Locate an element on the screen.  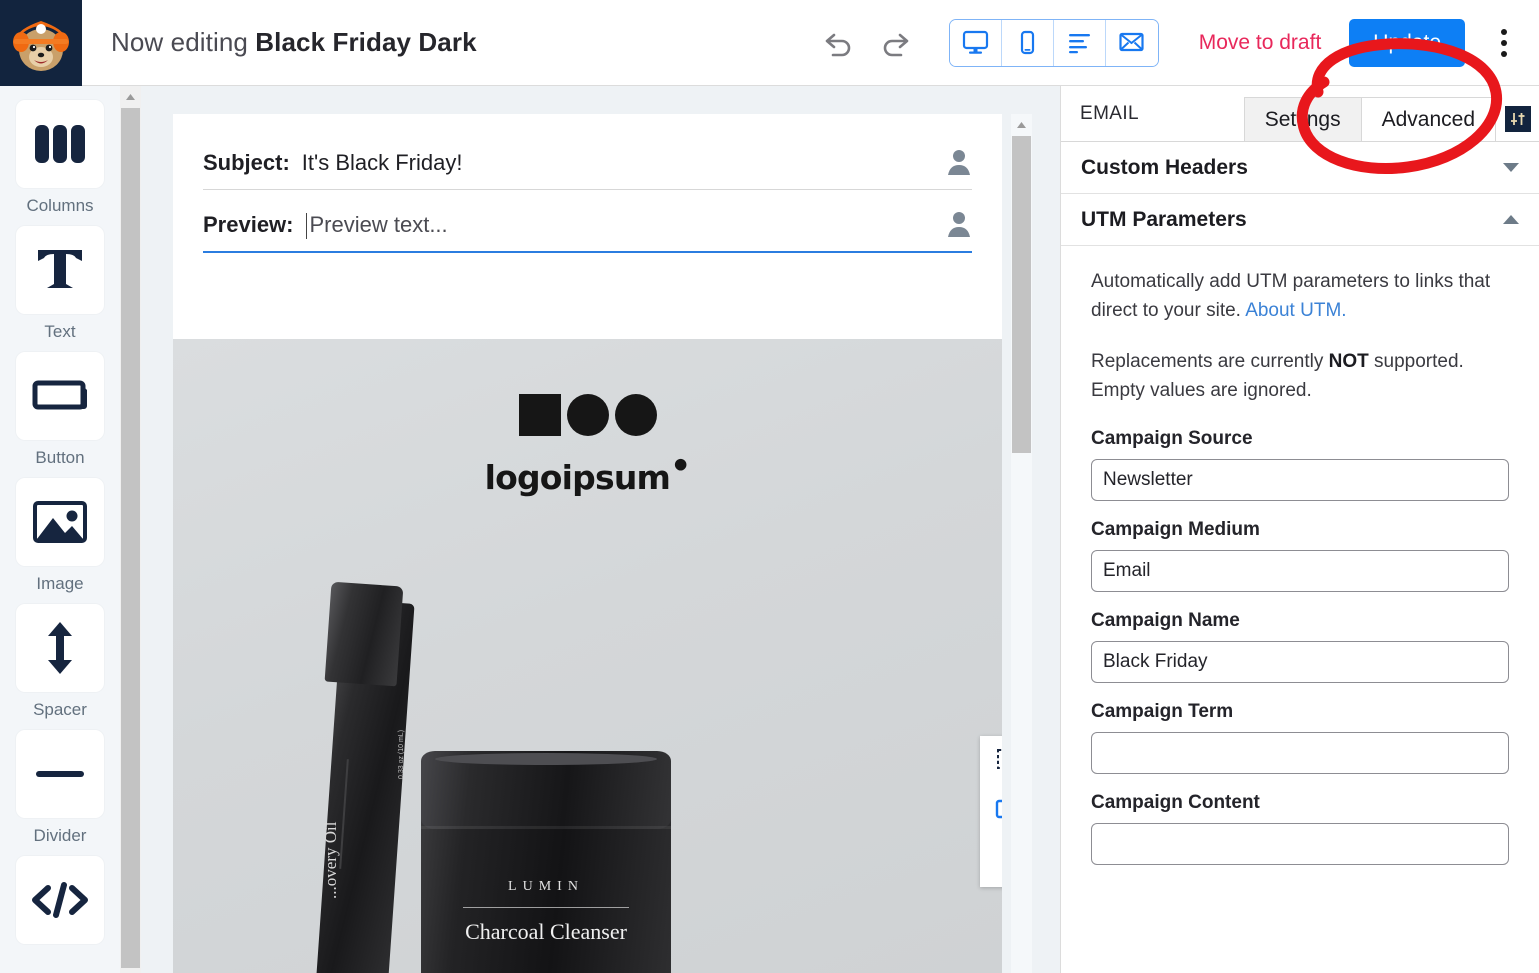
redo-icon is located at coordinates (896, 44).